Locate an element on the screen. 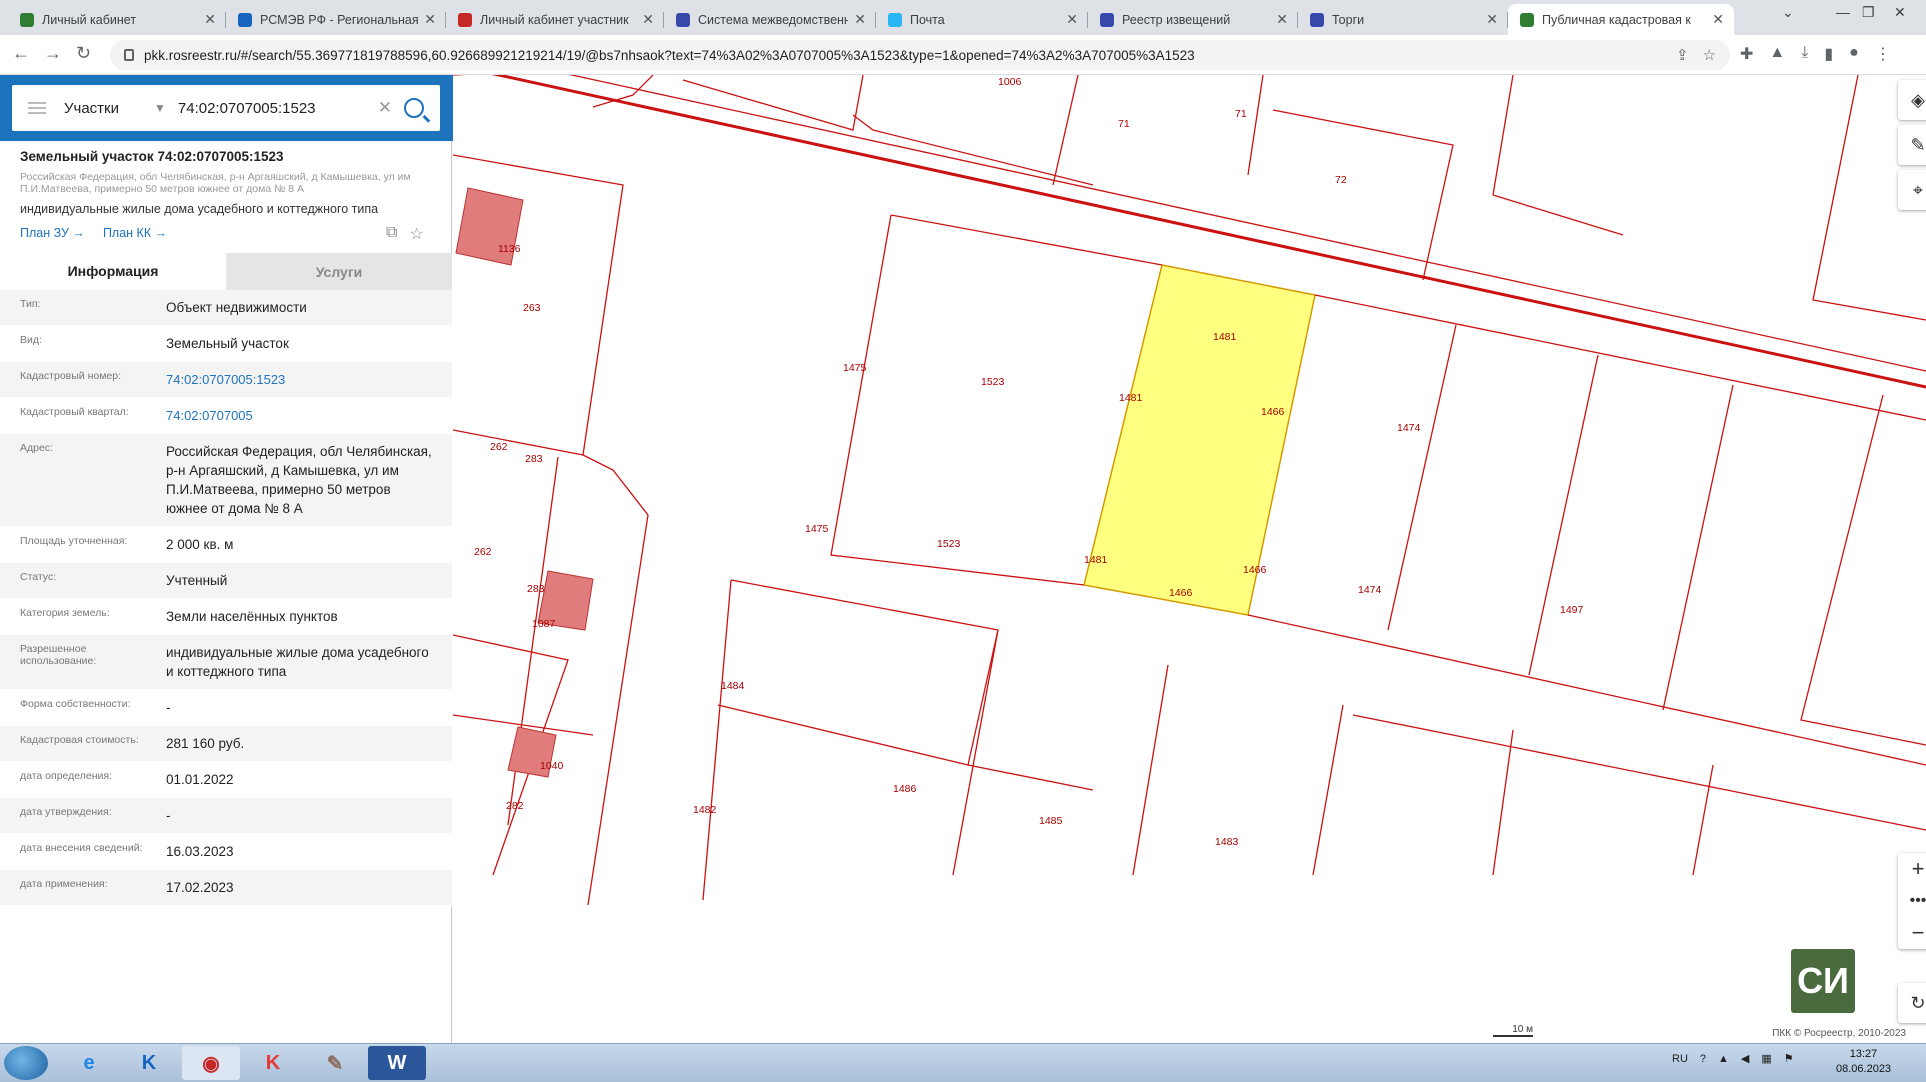 The image size is (1926, 1082). chrome-icon: ◉ is located at coordinates (211, 1063).